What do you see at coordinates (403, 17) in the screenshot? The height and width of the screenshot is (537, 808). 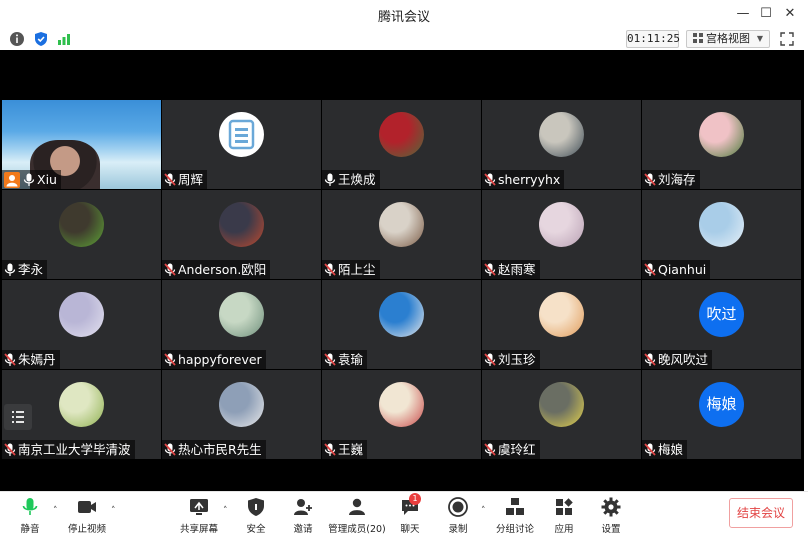 I see `window-title: 腾讯会议` at bounding box center [403, 17].